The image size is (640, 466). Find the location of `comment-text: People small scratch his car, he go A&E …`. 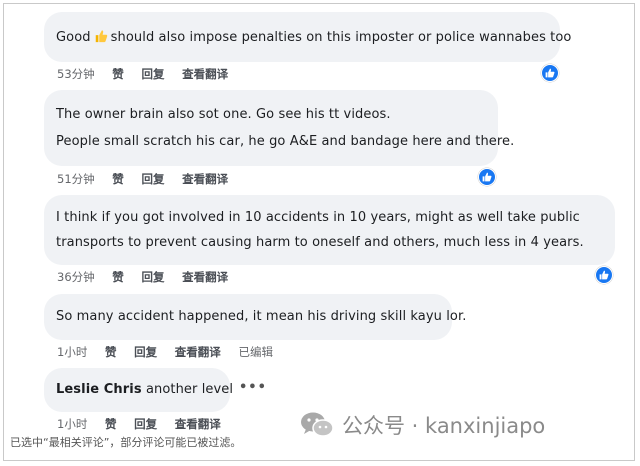

comment-text: People small scratch his car, he go A&E … is located at coordinates (285, 141).